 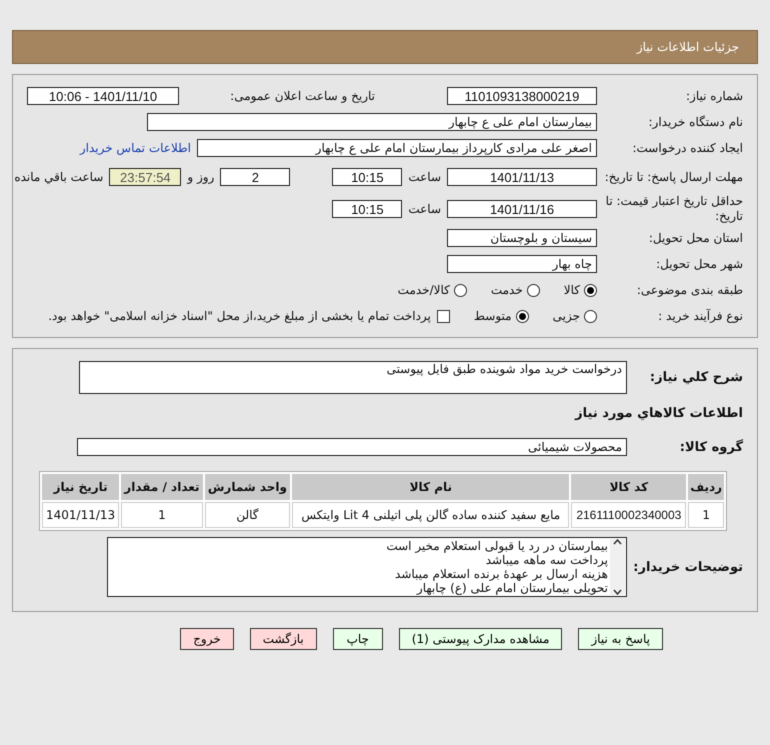 What do you see at coordinates (353, 377) in the screenshot?
I see `description-field: درخواست خرید مواد شوینده طبق فایل پیوستی` at bounding box center [353, 377].